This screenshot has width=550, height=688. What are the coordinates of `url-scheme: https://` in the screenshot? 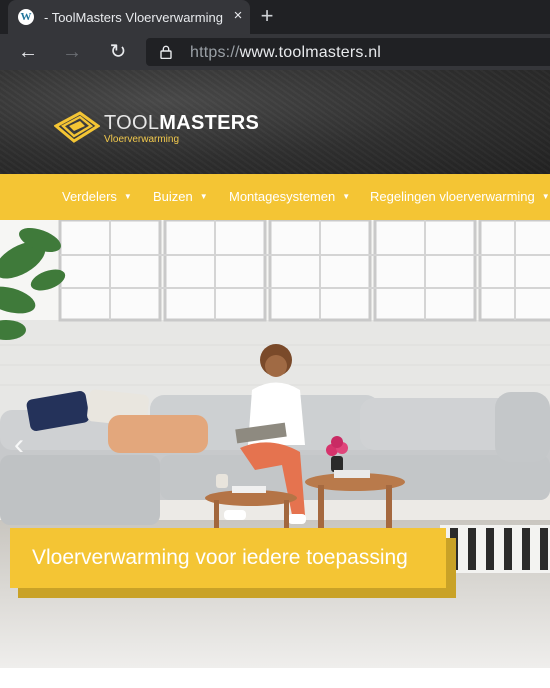 It's located at (215, 52).